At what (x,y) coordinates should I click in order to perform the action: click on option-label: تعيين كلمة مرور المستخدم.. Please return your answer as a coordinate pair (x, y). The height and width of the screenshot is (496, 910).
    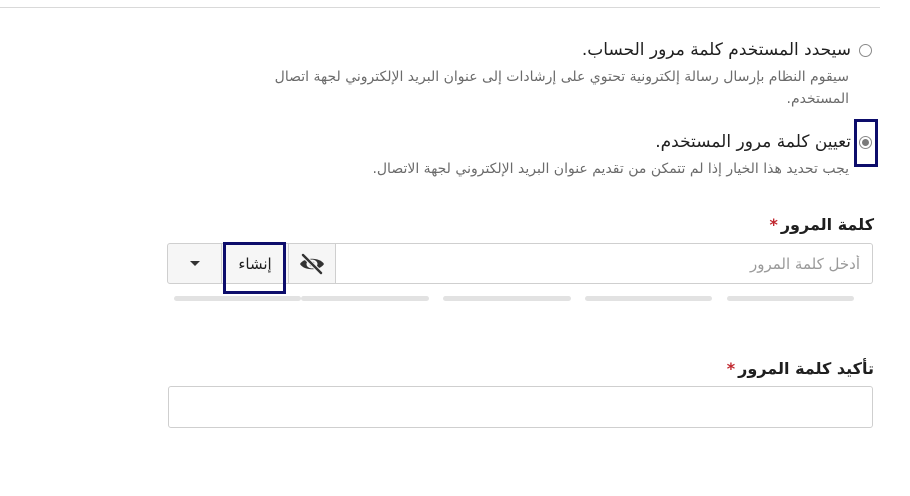
    Looking at the image, I should click on (753, 142).